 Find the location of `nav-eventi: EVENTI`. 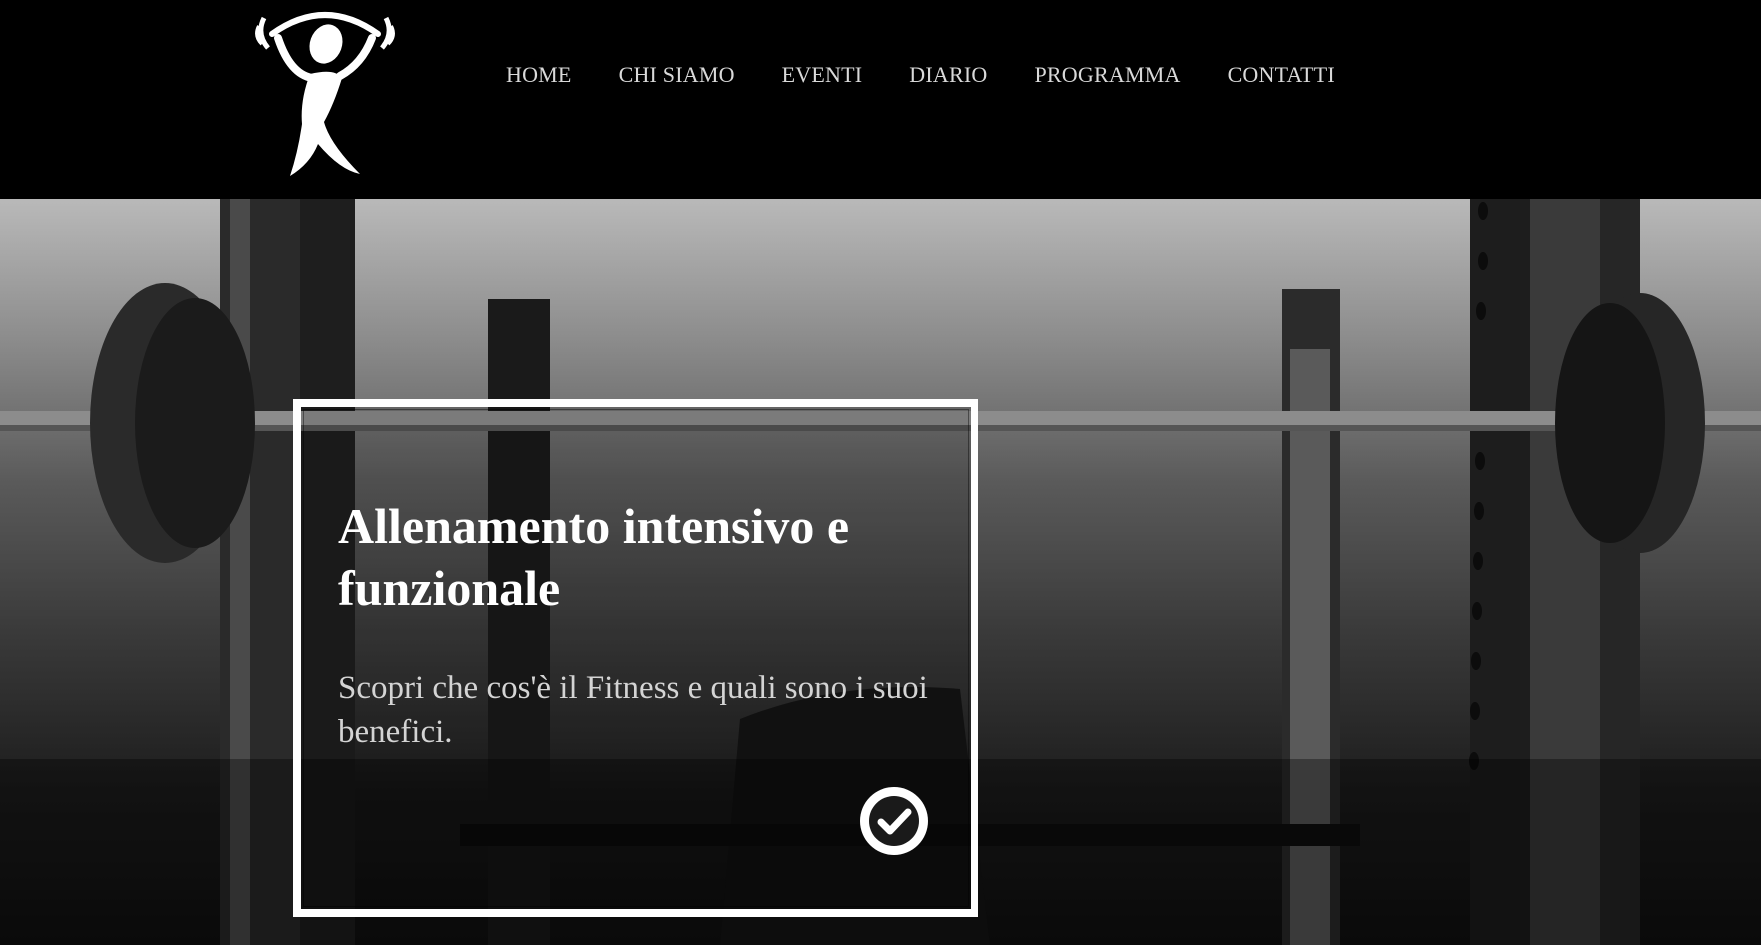

nav-eventi: EVENTI is located at coordinates (822, 75).